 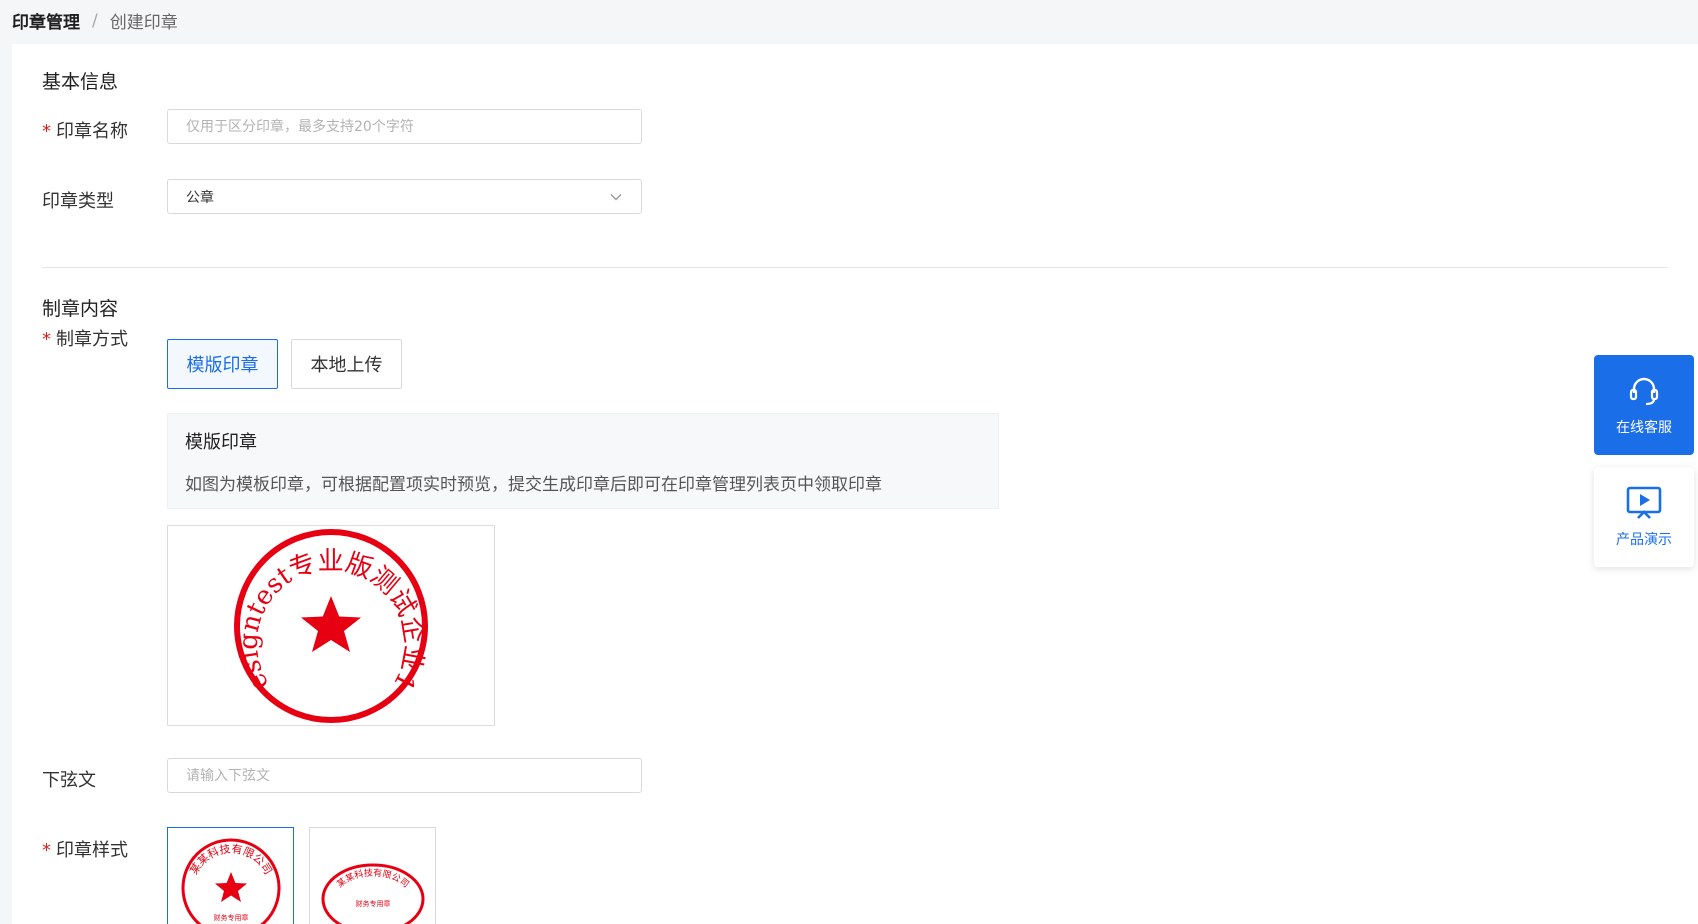 What do you see at coordinates (80, 82) in the screenshot?
I see `basic-info-title: 基本信息` at bounding box center [80, 82].